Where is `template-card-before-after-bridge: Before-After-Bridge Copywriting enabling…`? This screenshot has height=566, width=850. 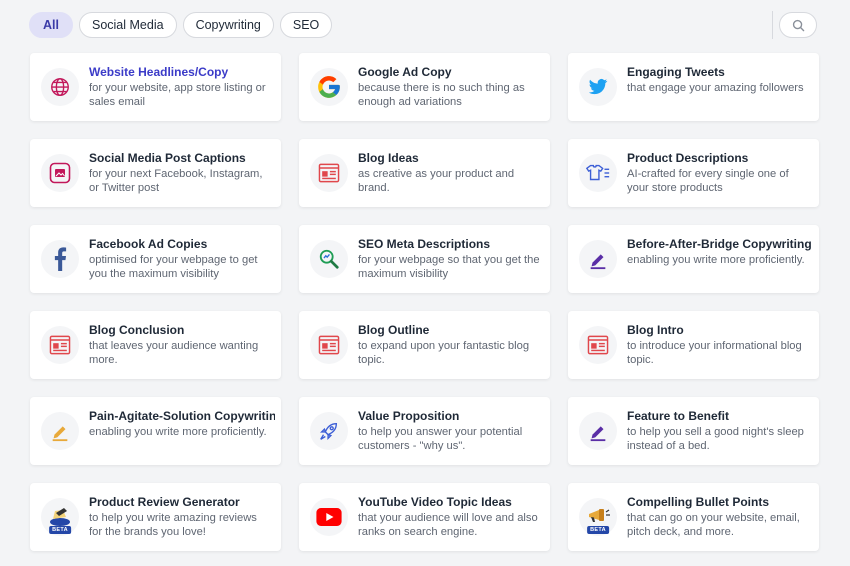
template-card-before-after-bridge: Before-After-Bridge Copywriting enabling… is located at coordinates (693, 259).